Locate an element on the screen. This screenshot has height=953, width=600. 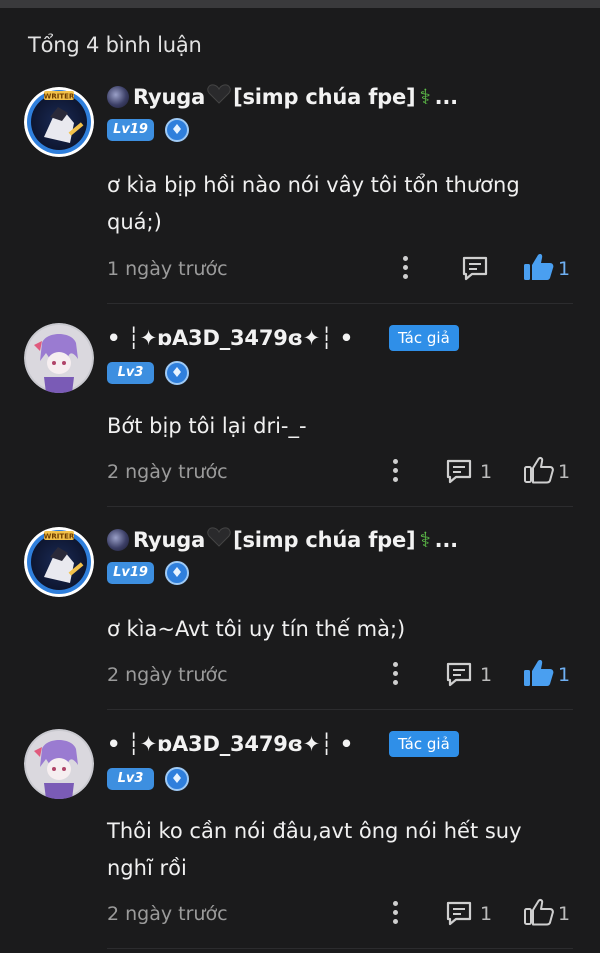
comment-time: 1 ngày trước is located at coordinates (167, 269).